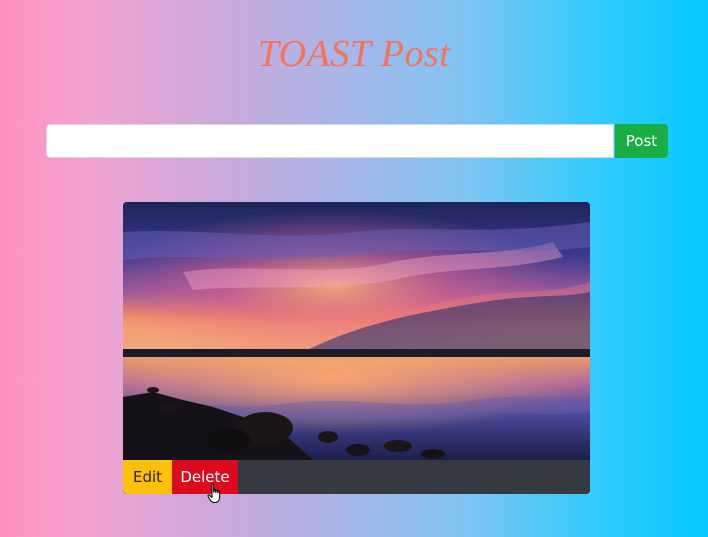 The height and width of the screenshot is (537, 708). Describe the element at coordinates (641, 141) in the screenshot. I see `post-button: Post` at that location.